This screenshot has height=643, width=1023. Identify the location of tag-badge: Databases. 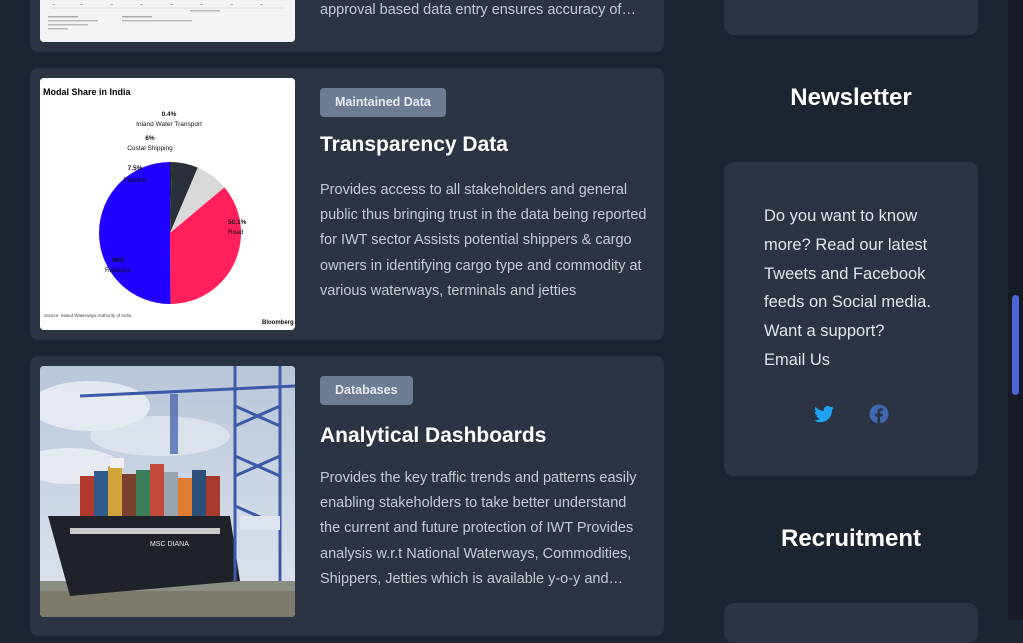
(366, 390).